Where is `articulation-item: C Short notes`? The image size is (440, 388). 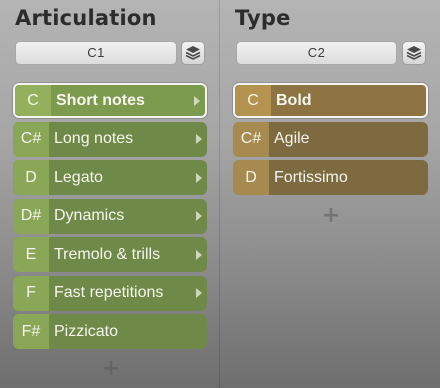 articulation-item: C Short notes is located at coordinates (110, 100).